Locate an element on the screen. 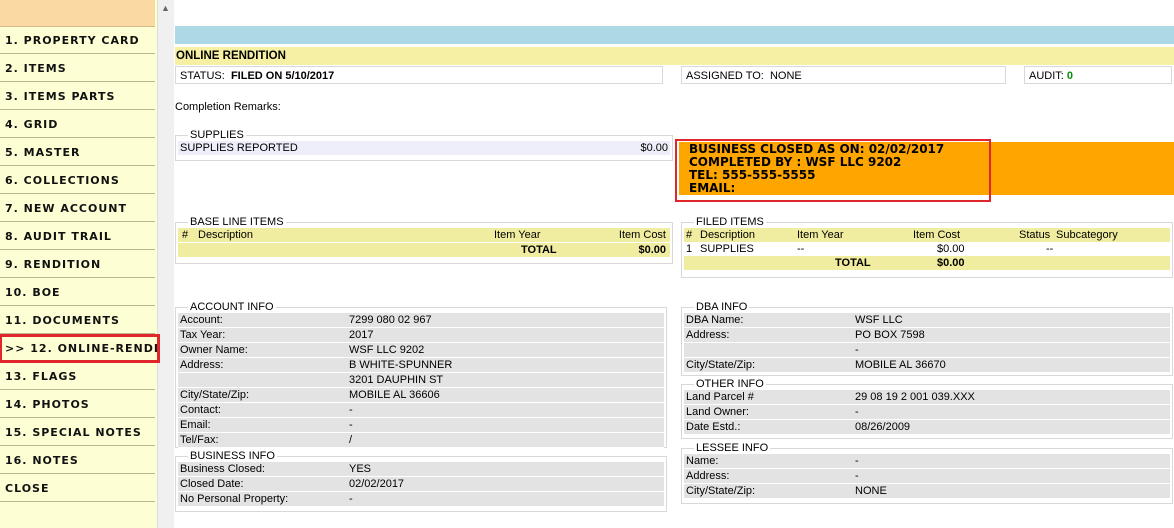 Image resolution: width=1174 pixels, height=528 pixels. dba-row-value: WSF LLC is located at coordinates (879, 320).